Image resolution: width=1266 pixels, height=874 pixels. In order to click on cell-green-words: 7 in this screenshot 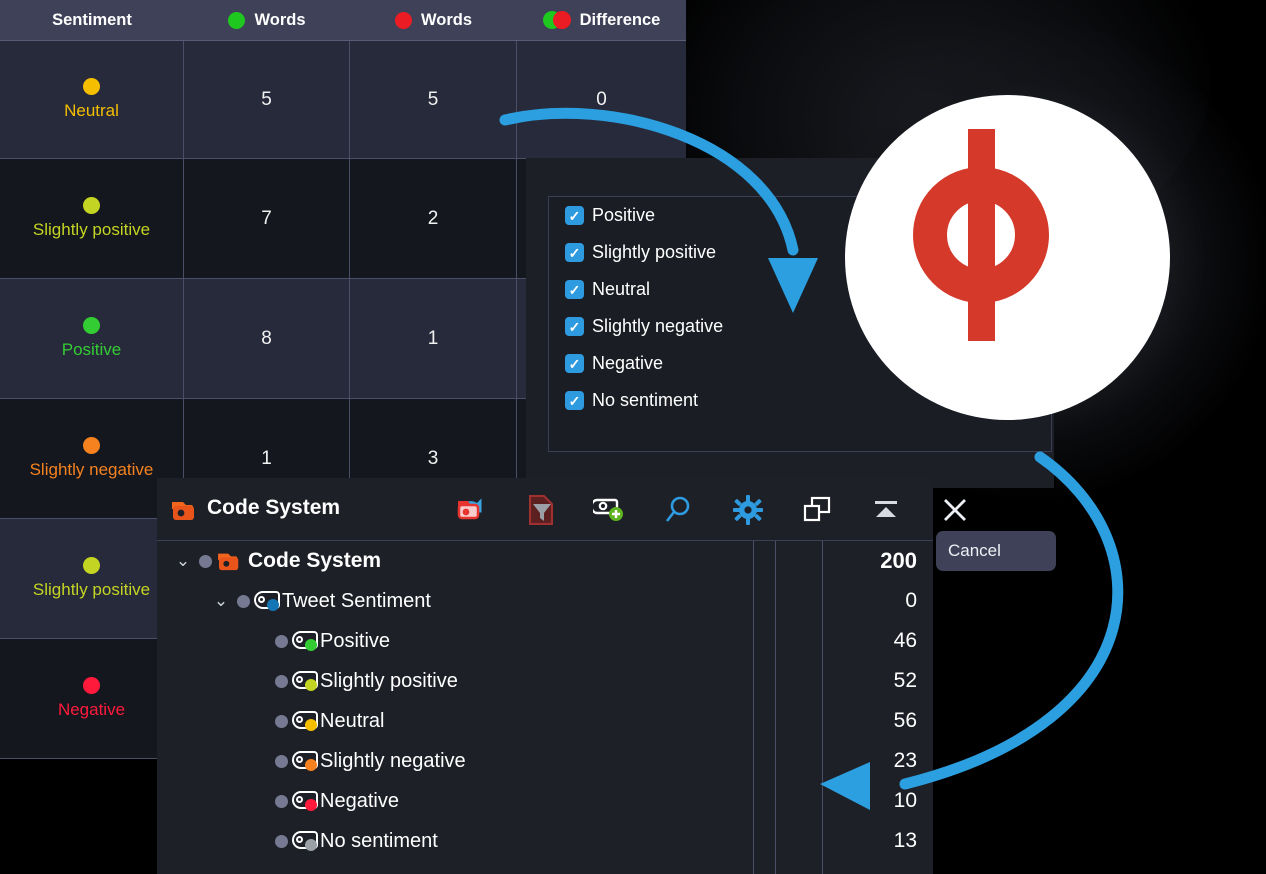, I will do `click(267, 218)`.